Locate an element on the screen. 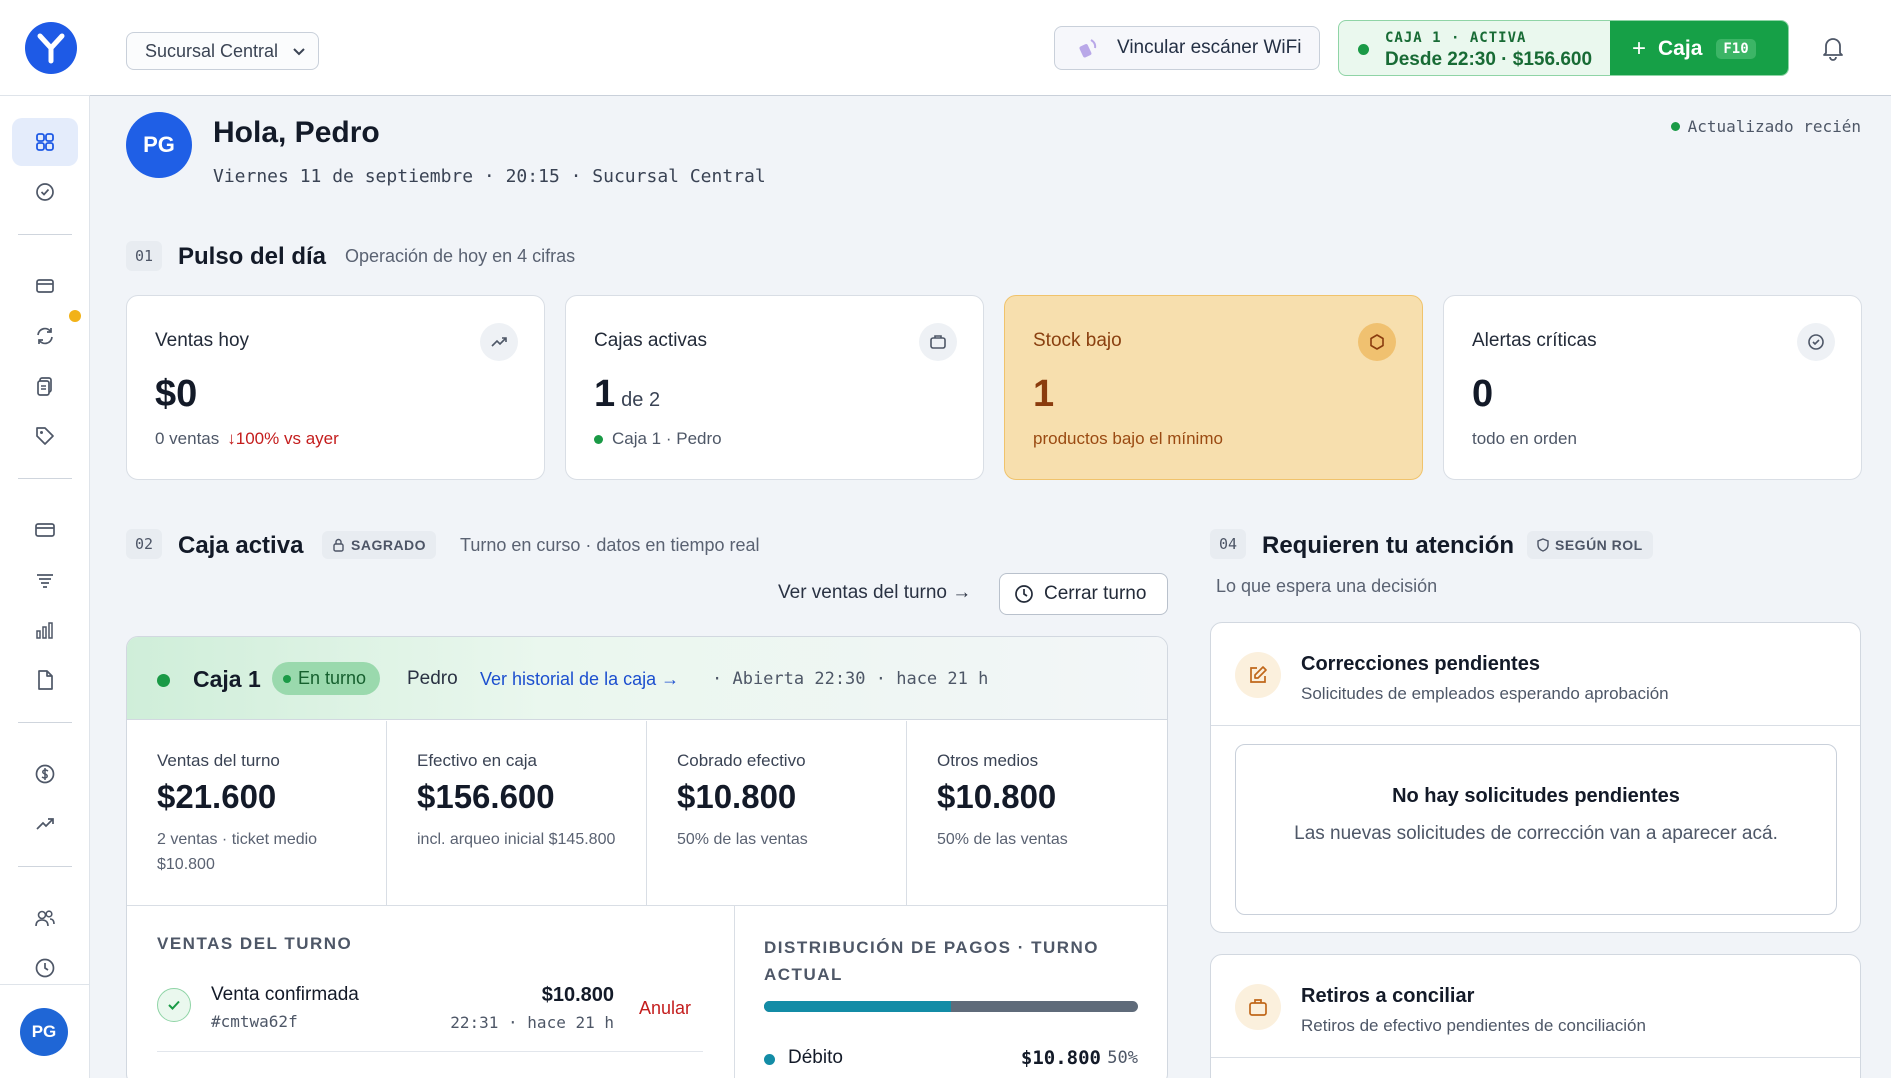 Image resolution: width=1891 pixels, height=1078 pixels. open-caja-button: + Caja F10 is located at coordinates (1699, 48).